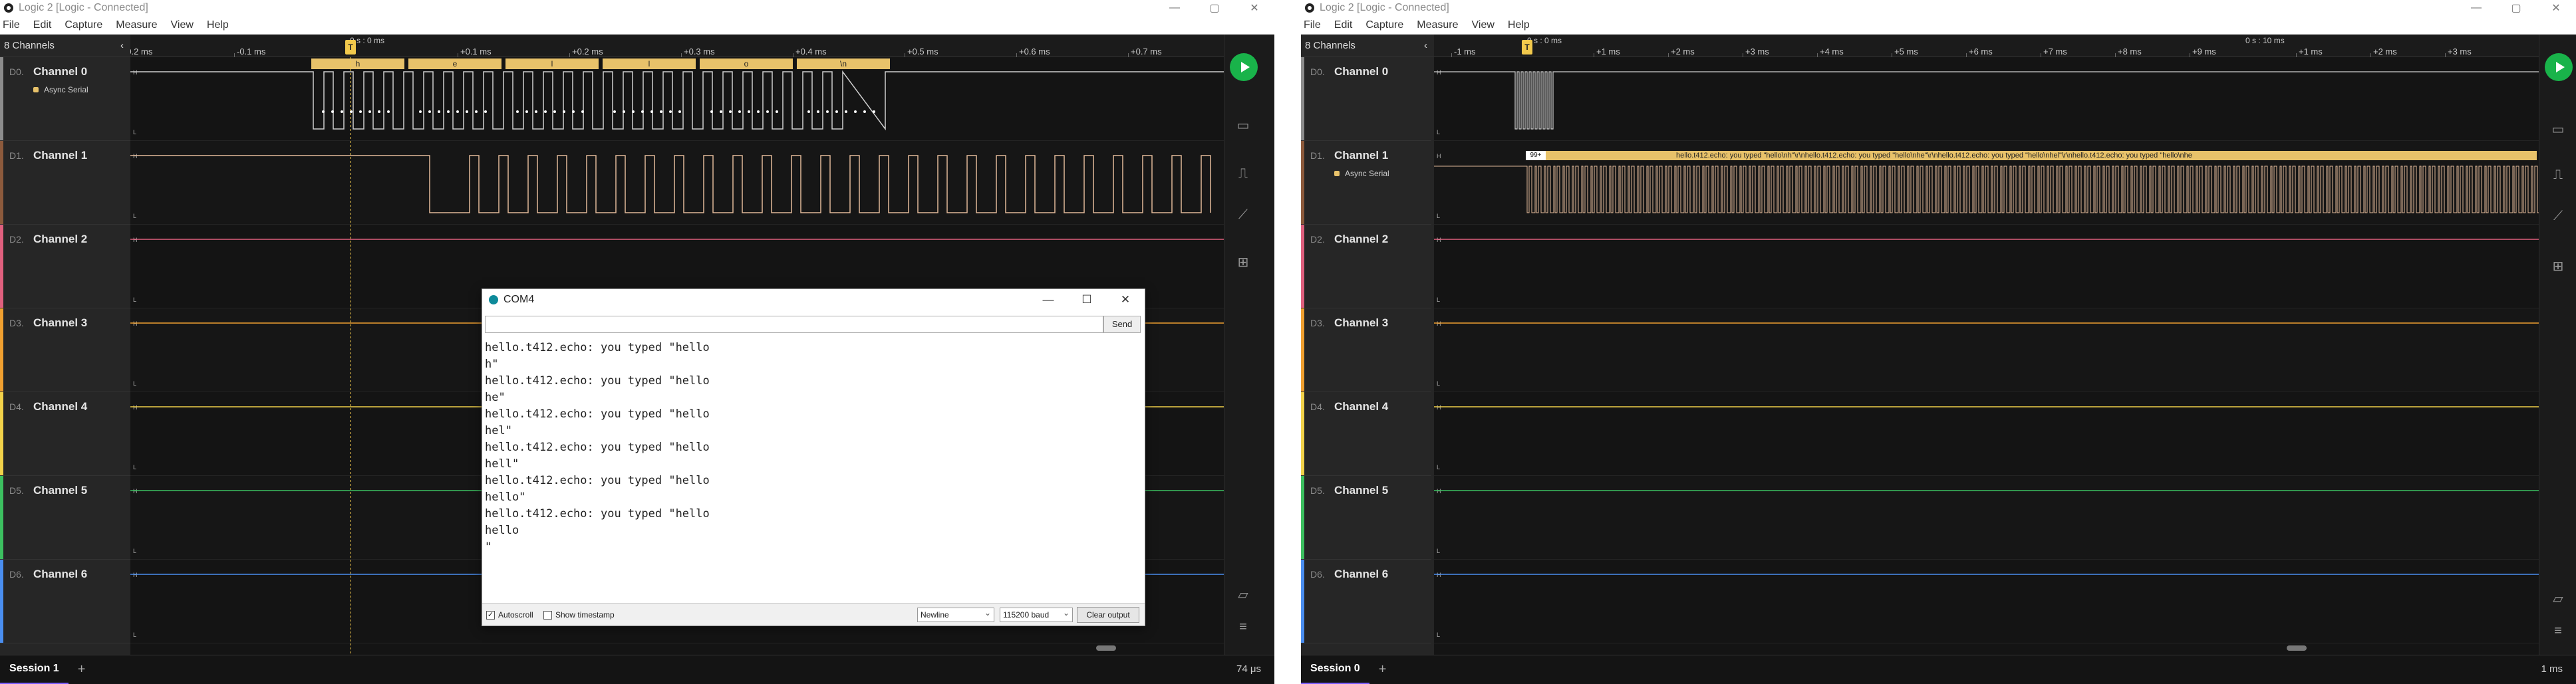 Image resolution: width=2576 pixels, height=684 pixels. What do you see at coordinates (579, 615) in the screenshot?
I see `timestamp-checkbox: Show timestamp` at bounding box center [579, 615].